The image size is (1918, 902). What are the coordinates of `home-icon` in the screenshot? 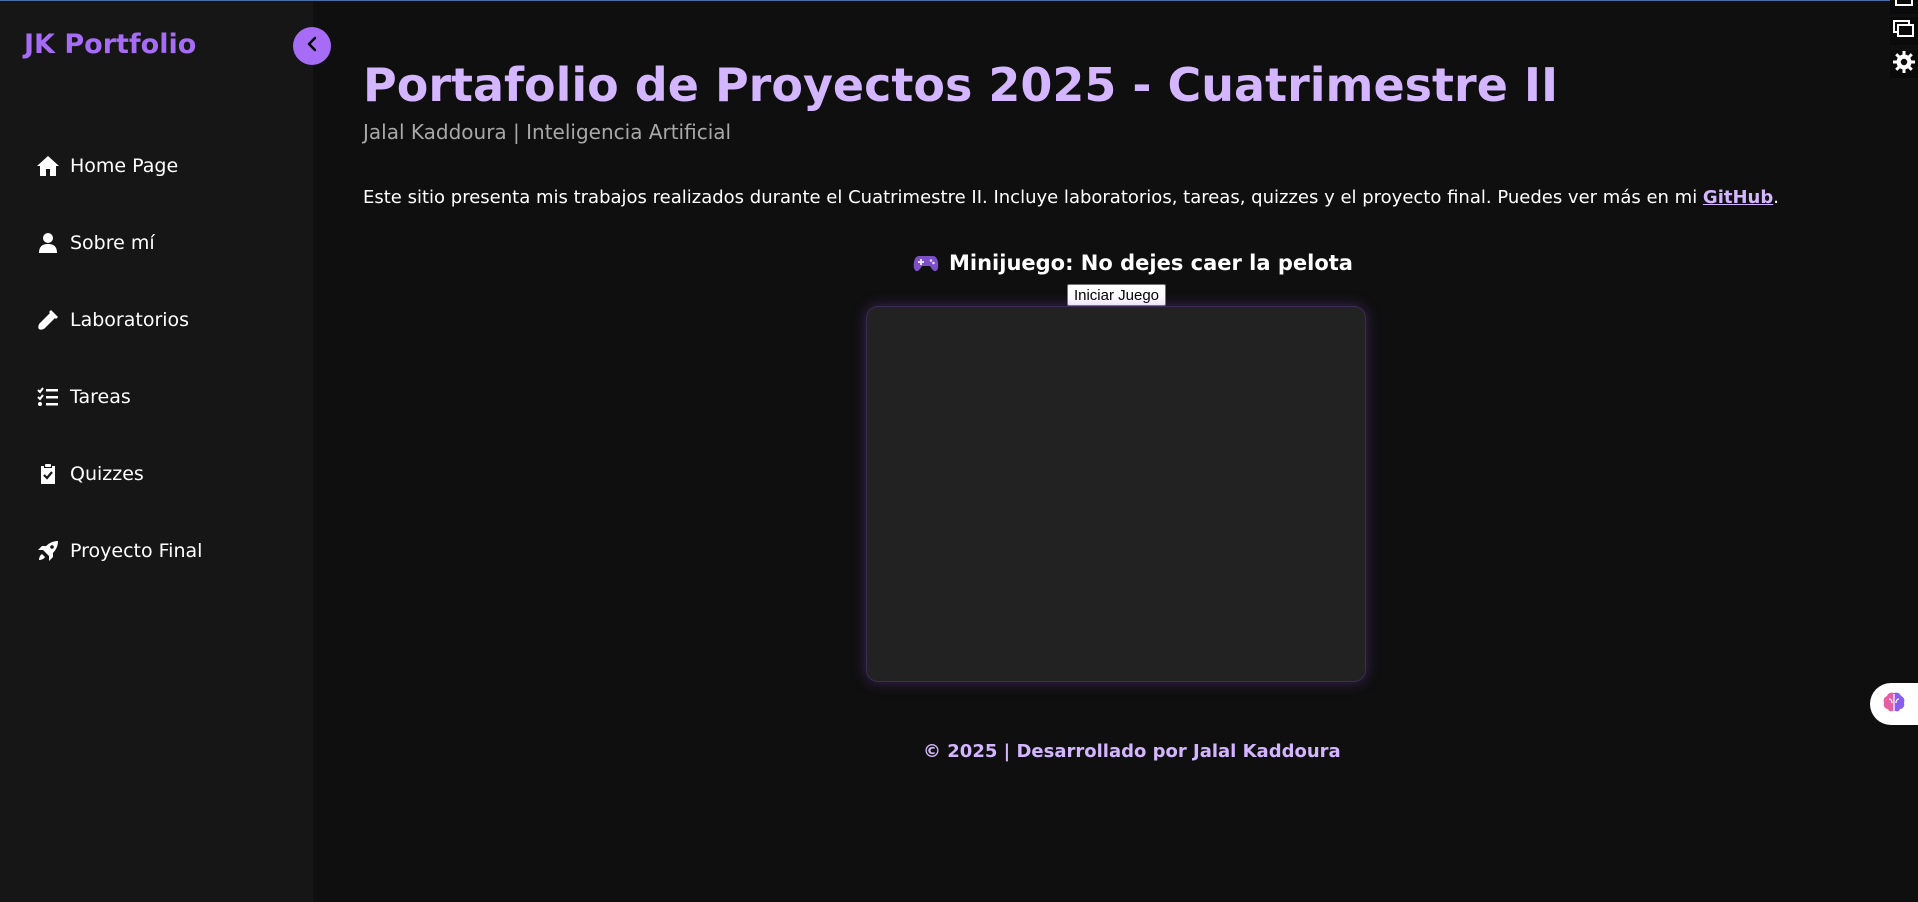 It's located at (48, 166).